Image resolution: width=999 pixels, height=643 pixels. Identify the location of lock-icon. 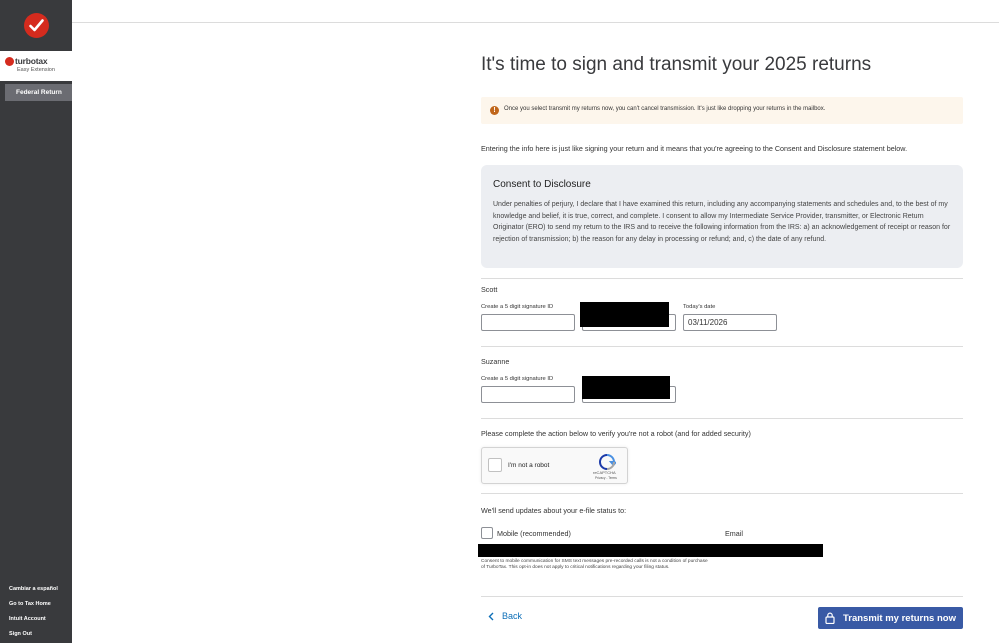
(830, 618).